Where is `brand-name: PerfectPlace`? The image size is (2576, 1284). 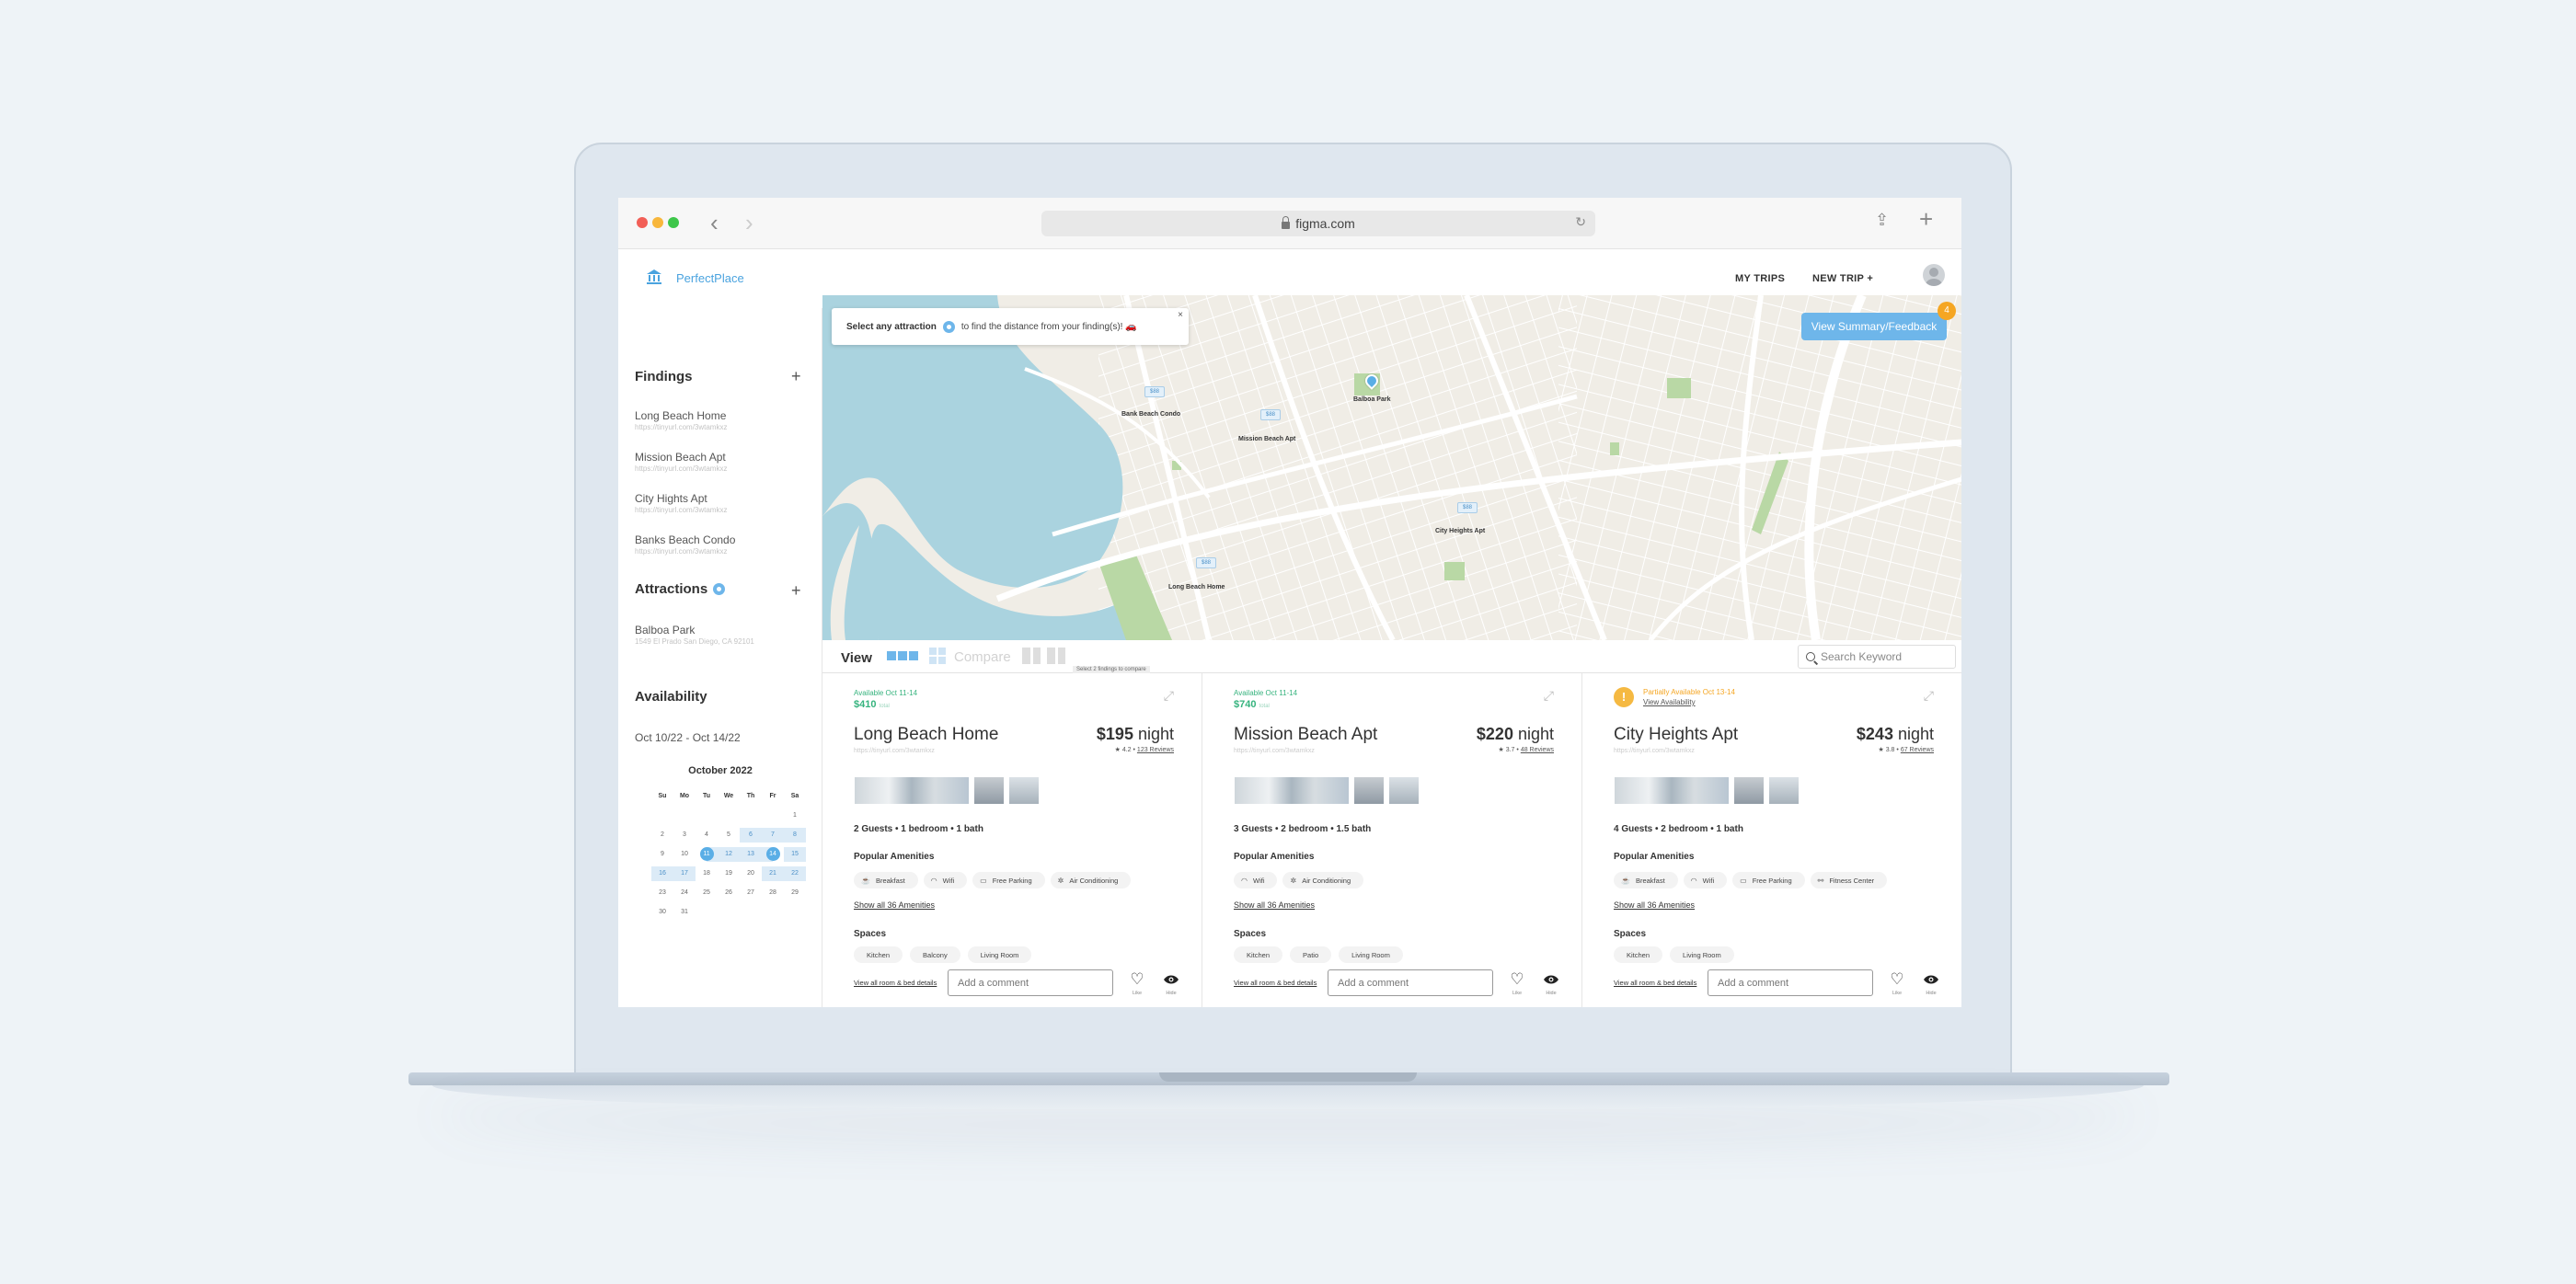 brand-name: PerfectPlace is located at coordinates (710, 278).